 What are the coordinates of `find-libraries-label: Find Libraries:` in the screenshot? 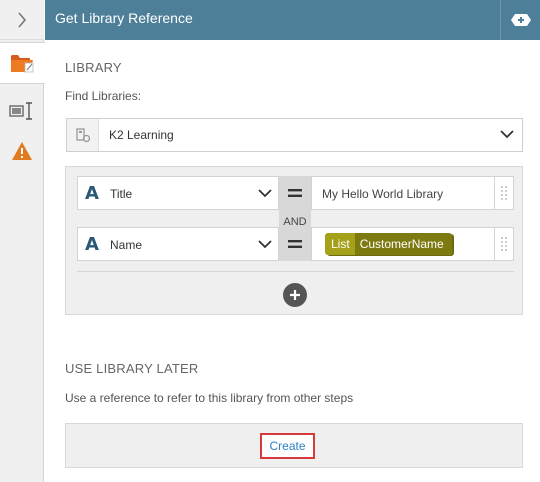 It's located at (103, 96).